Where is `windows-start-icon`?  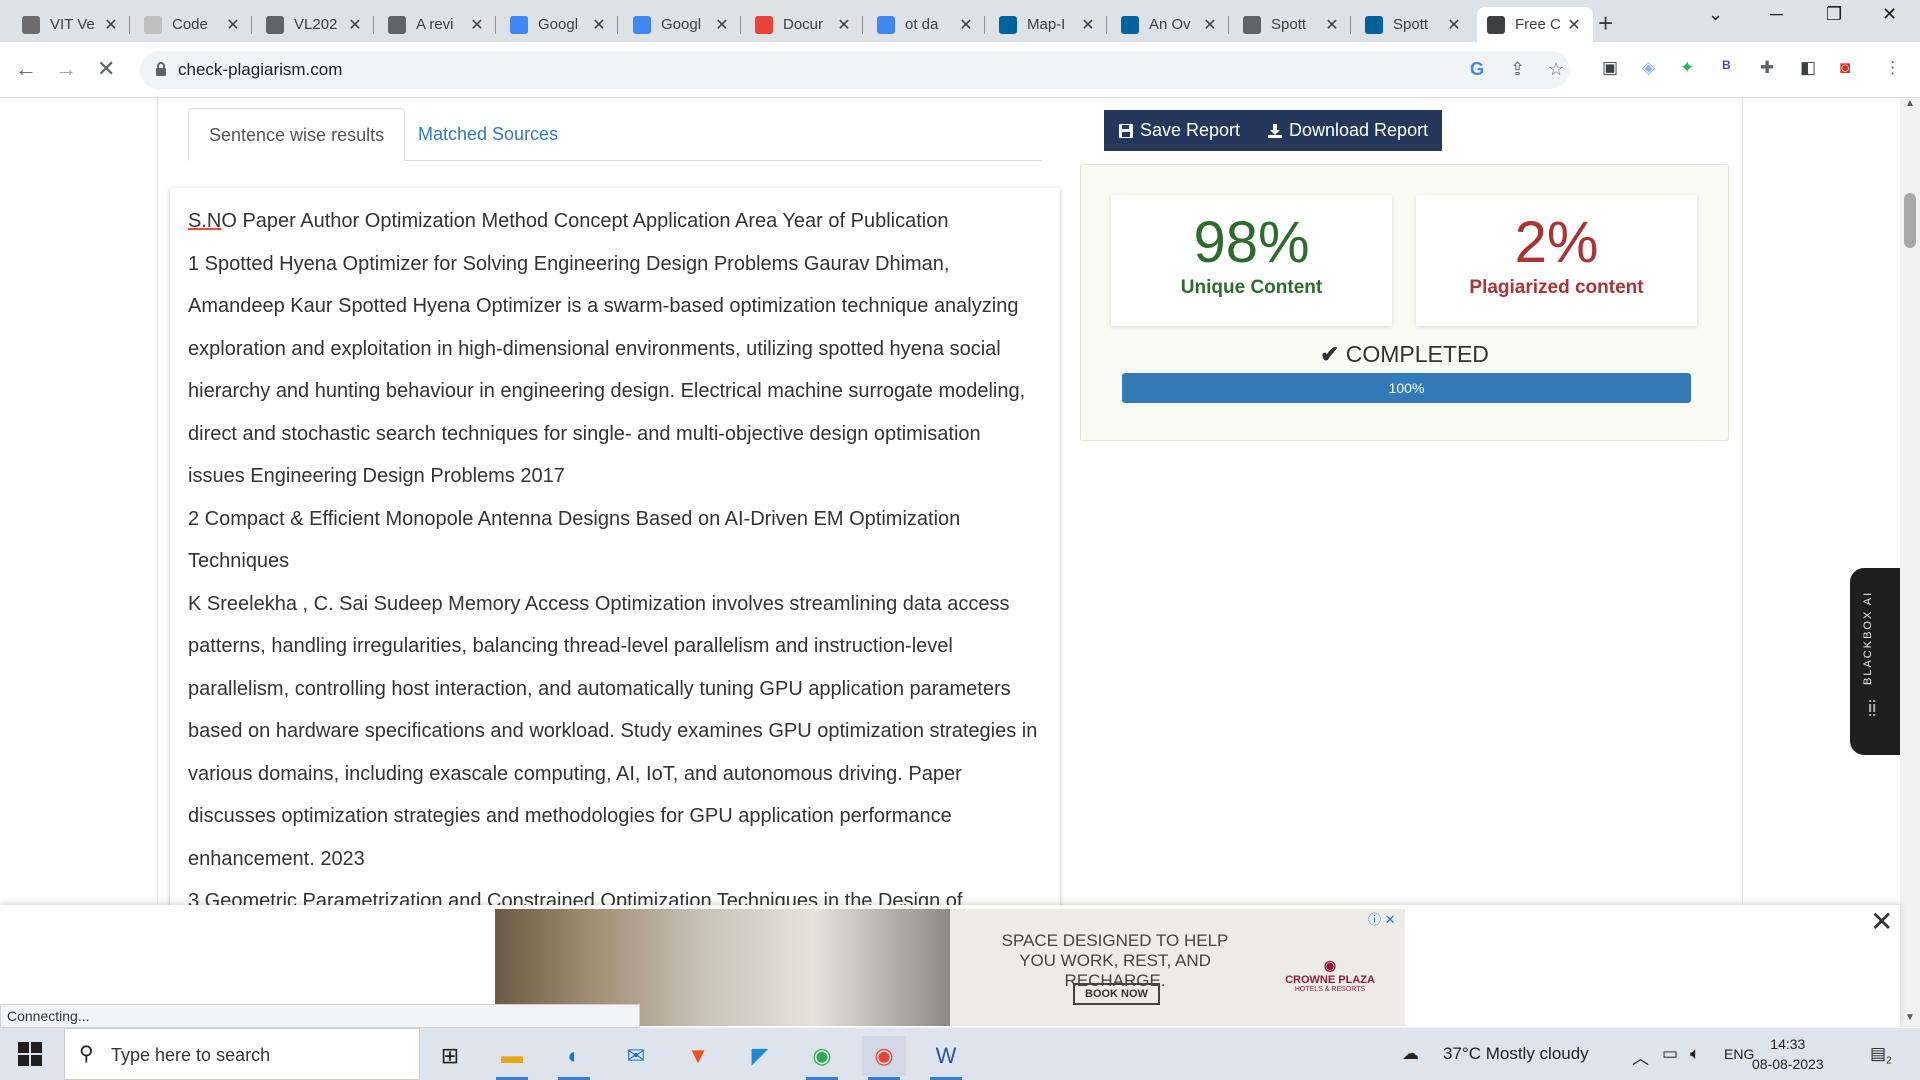 windows-start-icon is located at coordinates (30, 1054).